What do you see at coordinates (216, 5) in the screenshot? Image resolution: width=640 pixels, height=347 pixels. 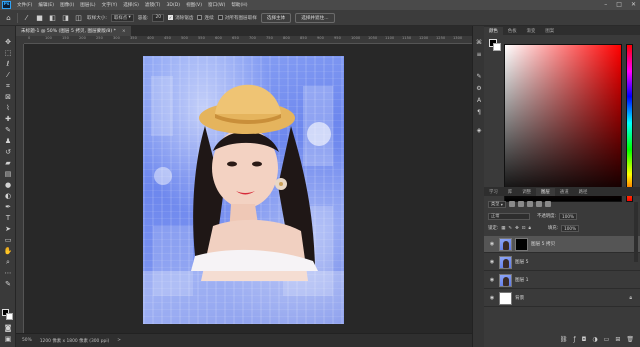 I see `menu-window: 窗口(W)` at bounding box center [216, 5].